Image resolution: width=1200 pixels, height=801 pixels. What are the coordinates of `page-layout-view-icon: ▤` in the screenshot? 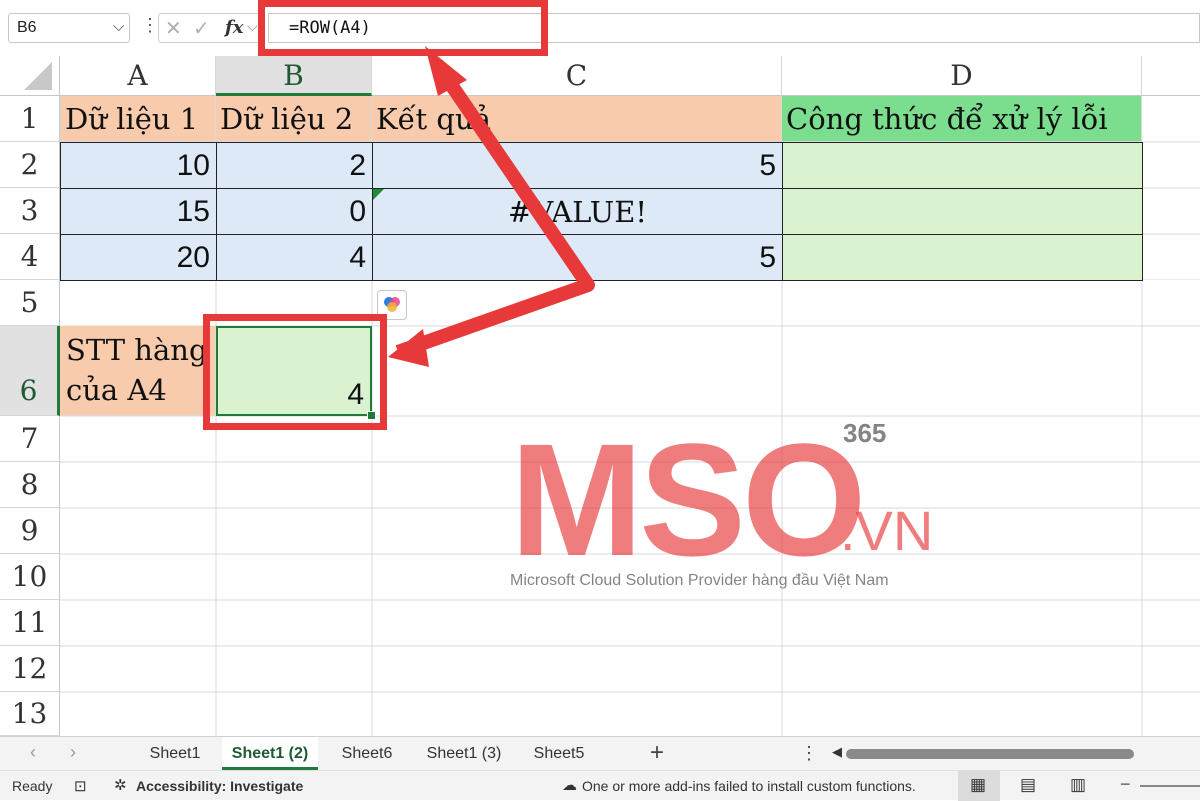 It's located at (1028, 785).